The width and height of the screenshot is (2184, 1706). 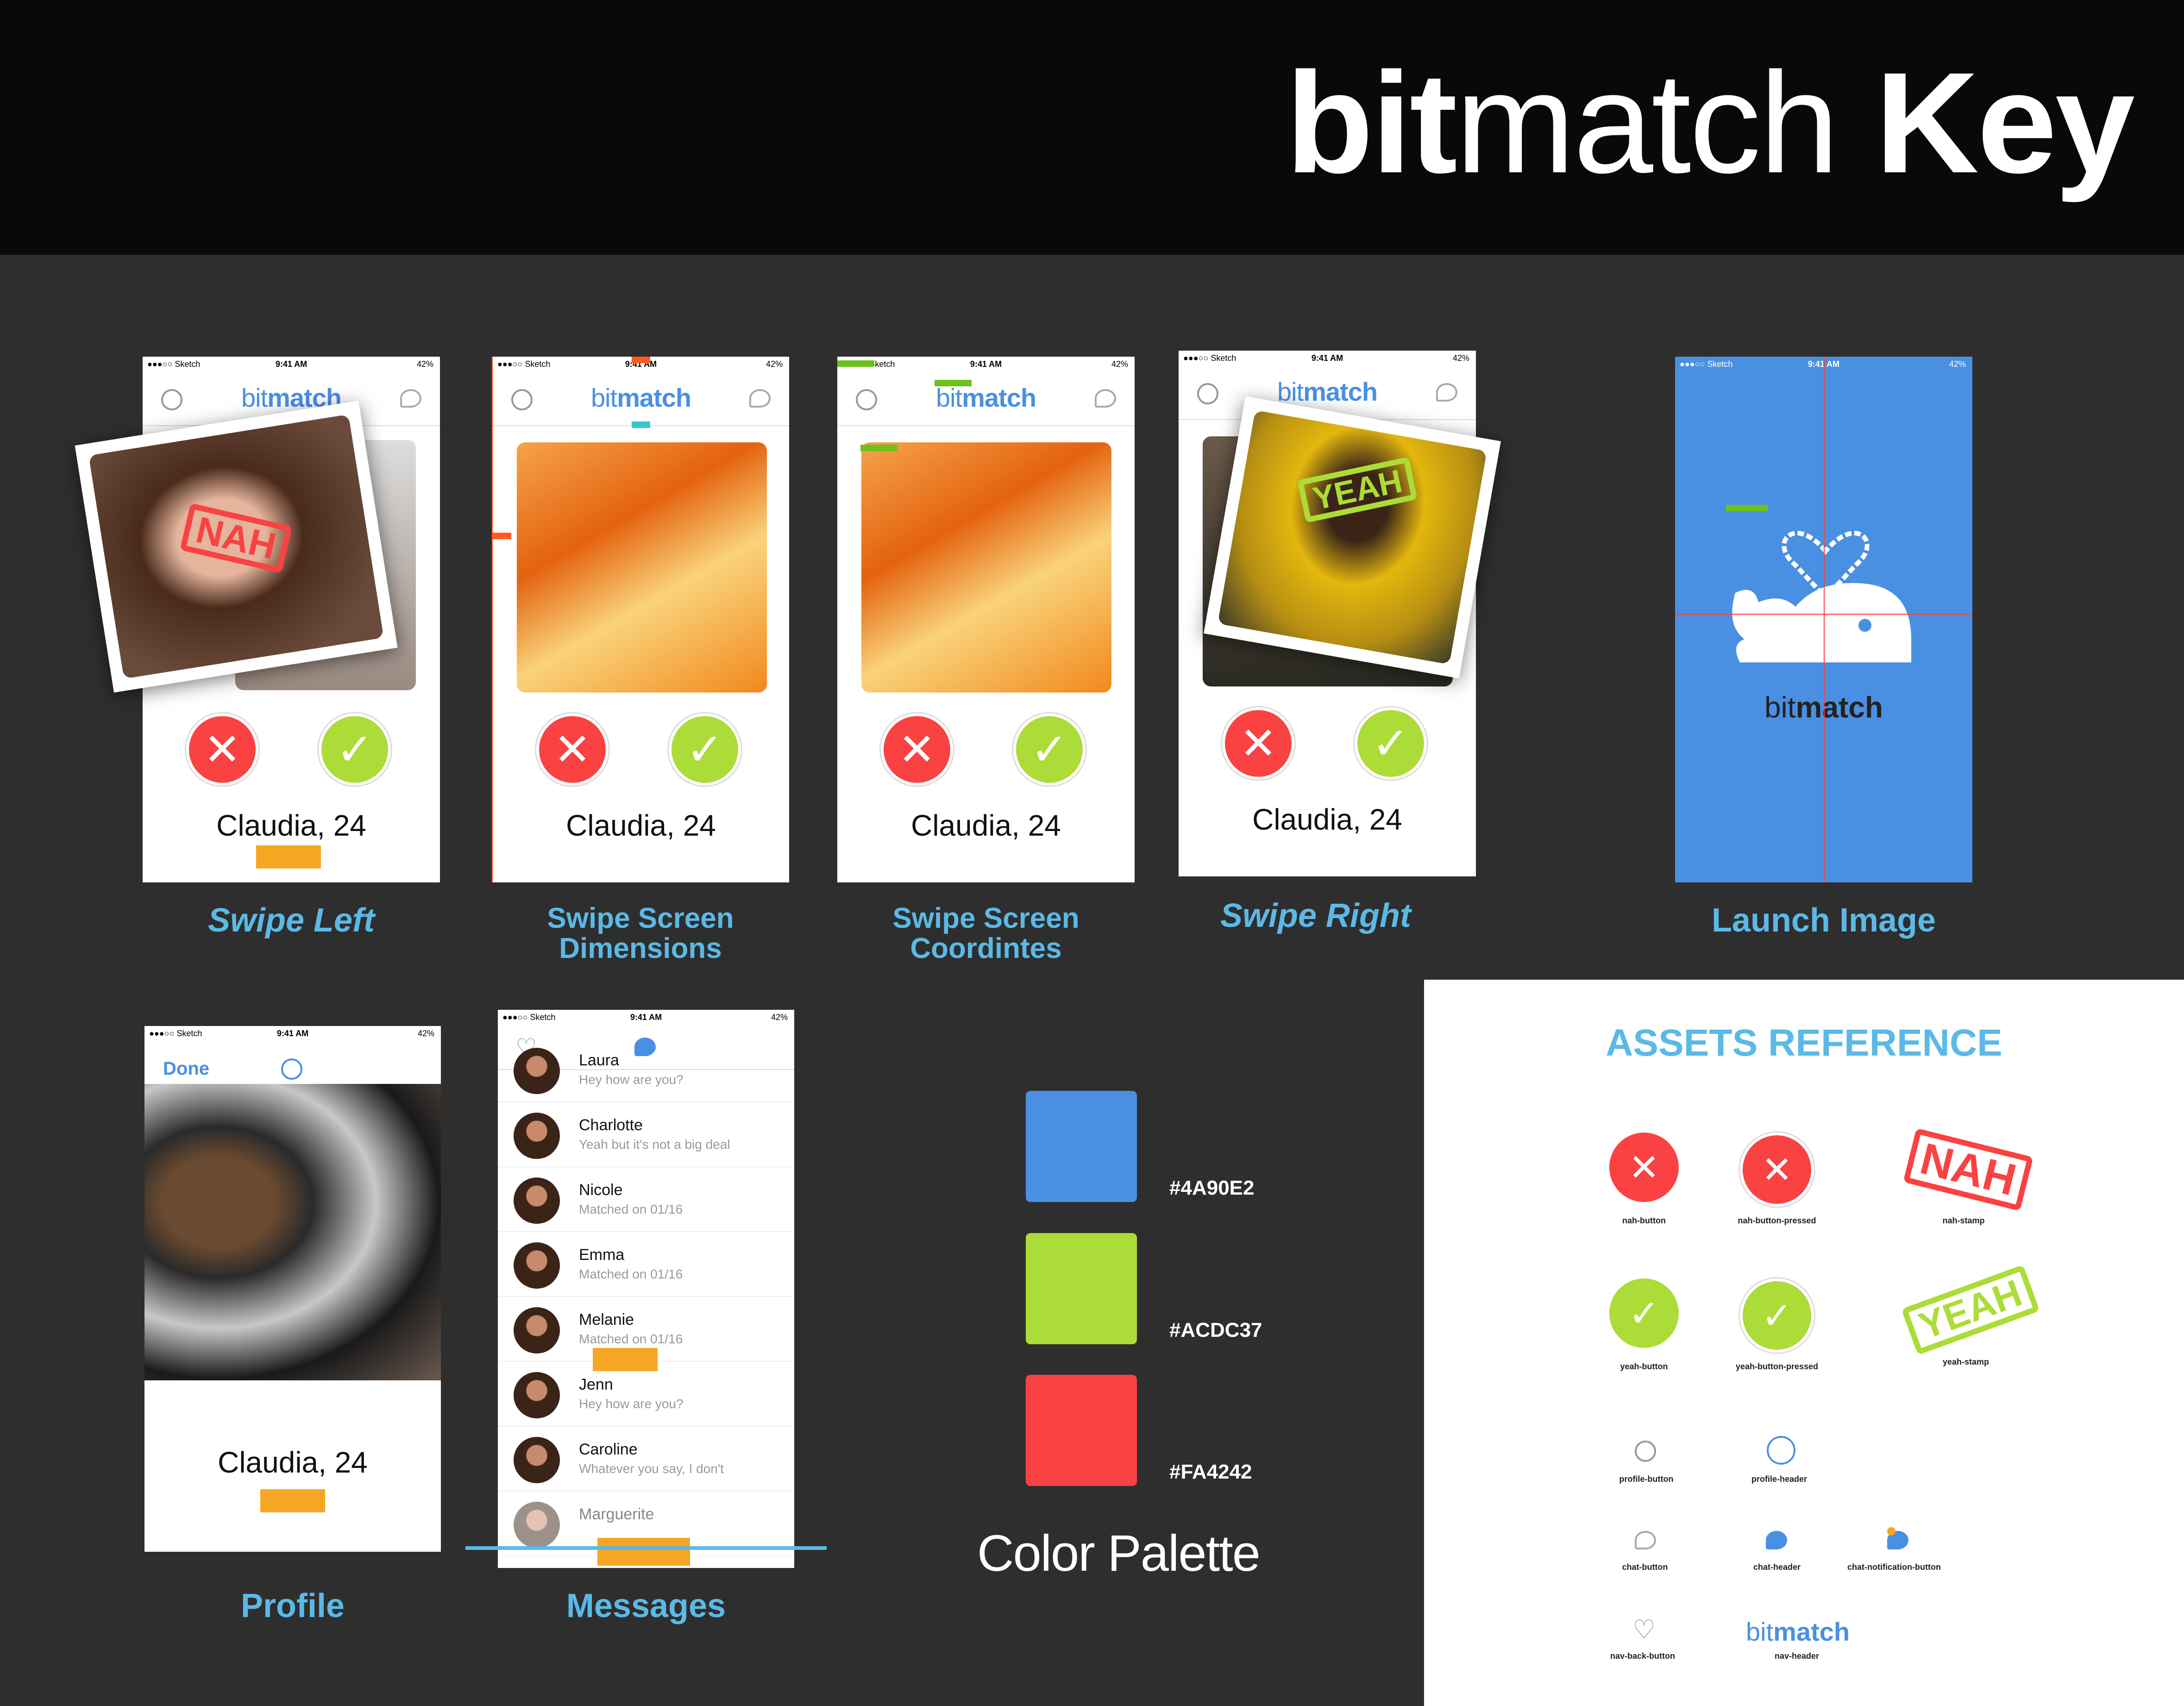 What do you see at coordinates (291, 920) in the screenshot?
I see `caption-swipe-left: Swipe Left` at bounding box center [291, 920].